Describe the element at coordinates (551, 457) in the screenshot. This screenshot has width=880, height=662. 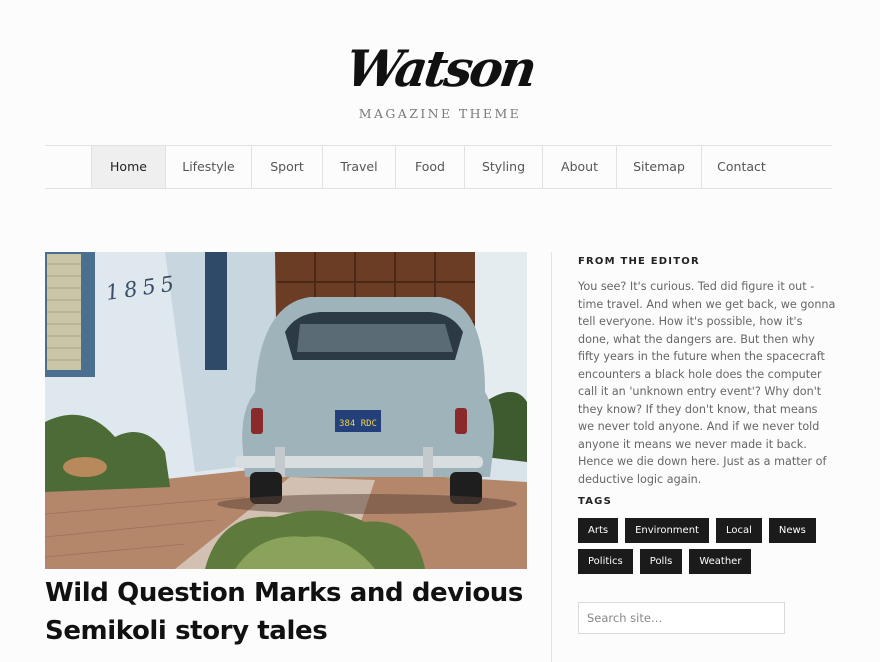
I see `content-sidebar-divider` at that location.